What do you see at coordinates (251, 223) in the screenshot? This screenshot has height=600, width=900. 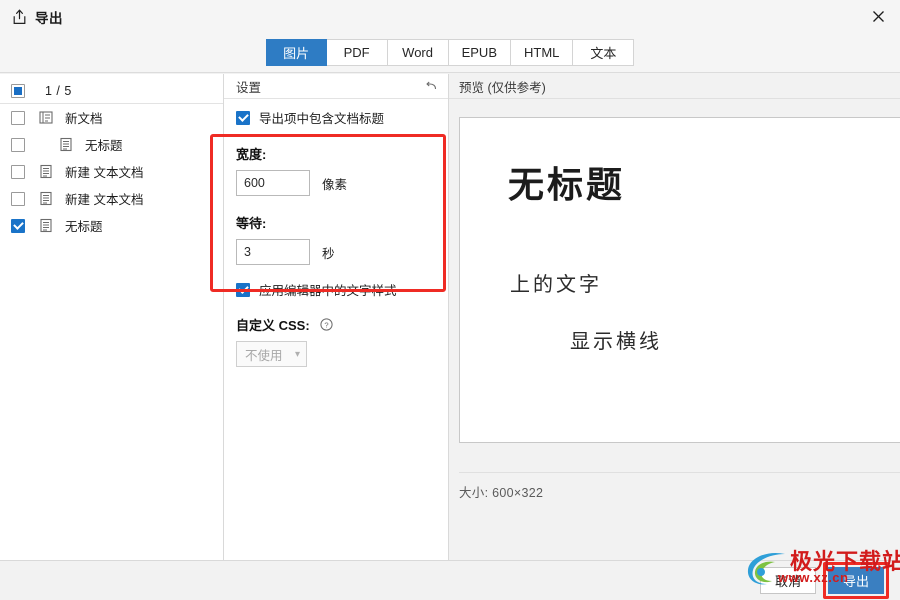 I see `wait-field-label: 等待:` at bounding box center [251, 223].